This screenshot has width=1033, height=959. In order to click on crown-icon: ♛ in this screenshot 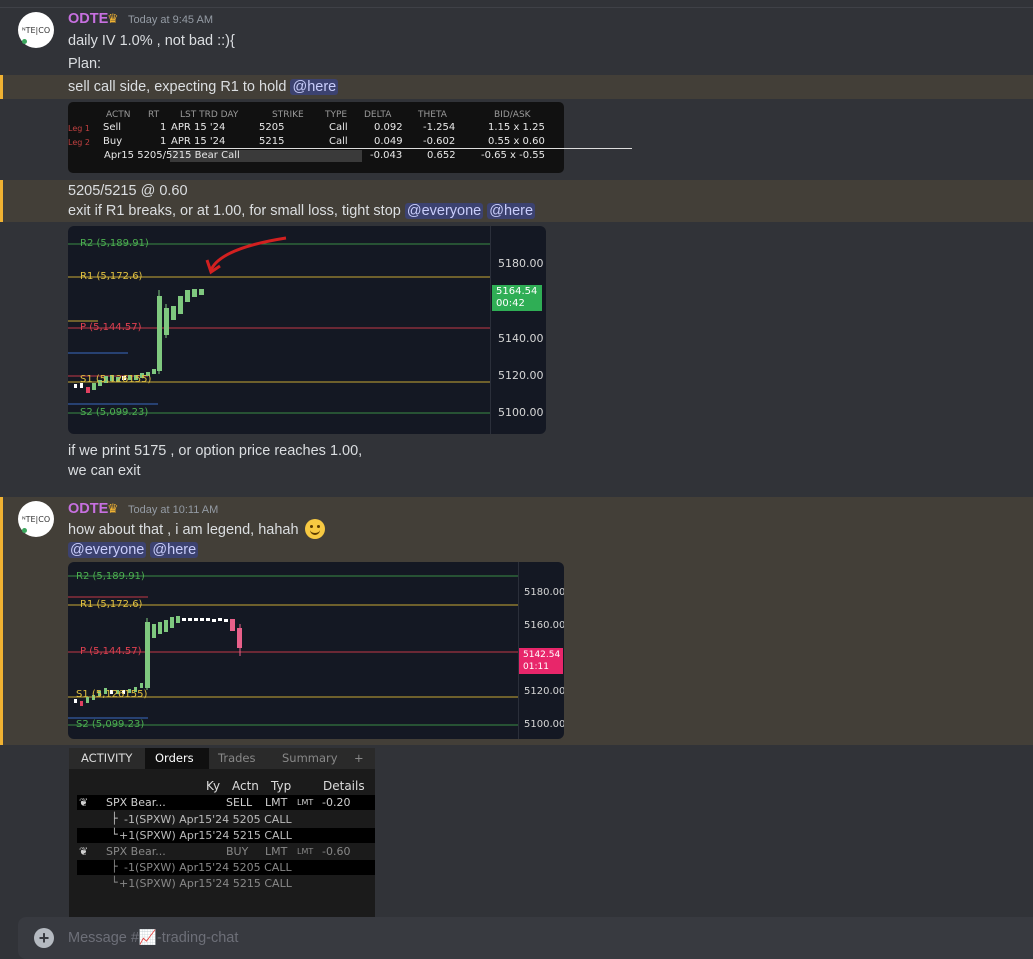, I will do `click(113, 18)`.